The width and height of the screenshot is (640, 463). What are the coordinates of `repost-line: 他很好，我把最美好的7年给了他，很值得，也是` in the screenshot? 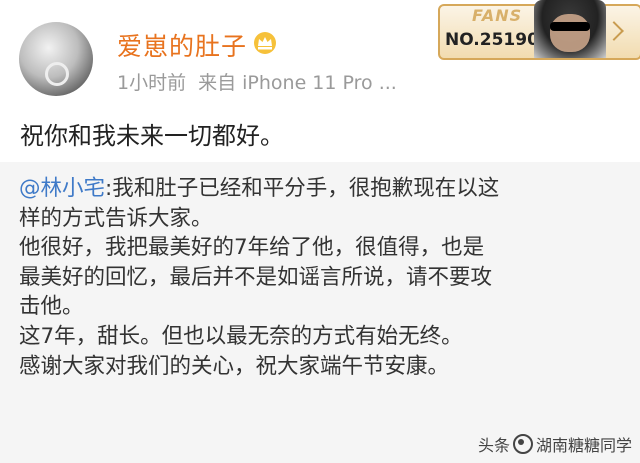 It's located at (252, 248).